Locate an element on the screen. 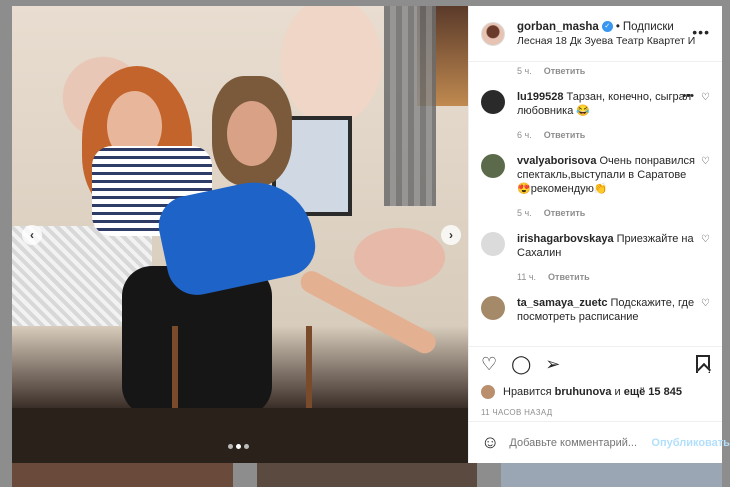 This screenshot has width=730, height=487. comment-more-icon: ••• is located at coordinates (688, 96).